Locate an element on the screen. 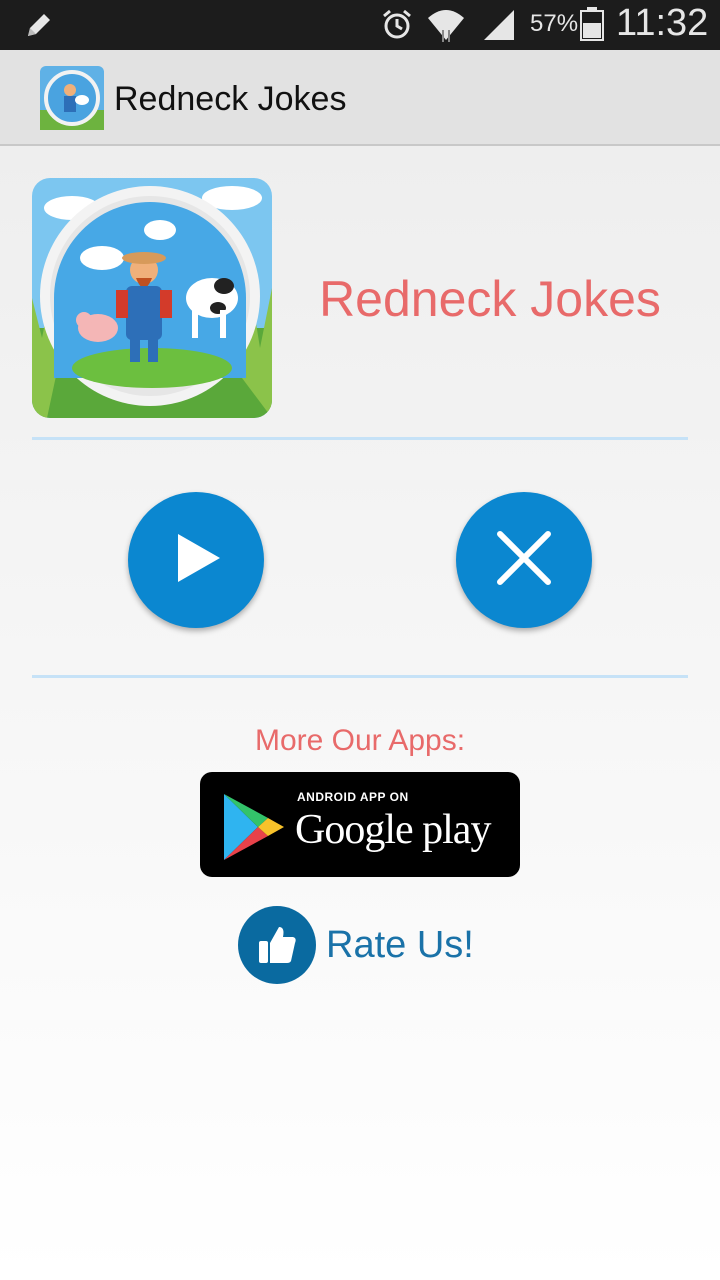 The height and width of the screenshot is (1280, 720). signal-icon is located at coordinates (499, 27).